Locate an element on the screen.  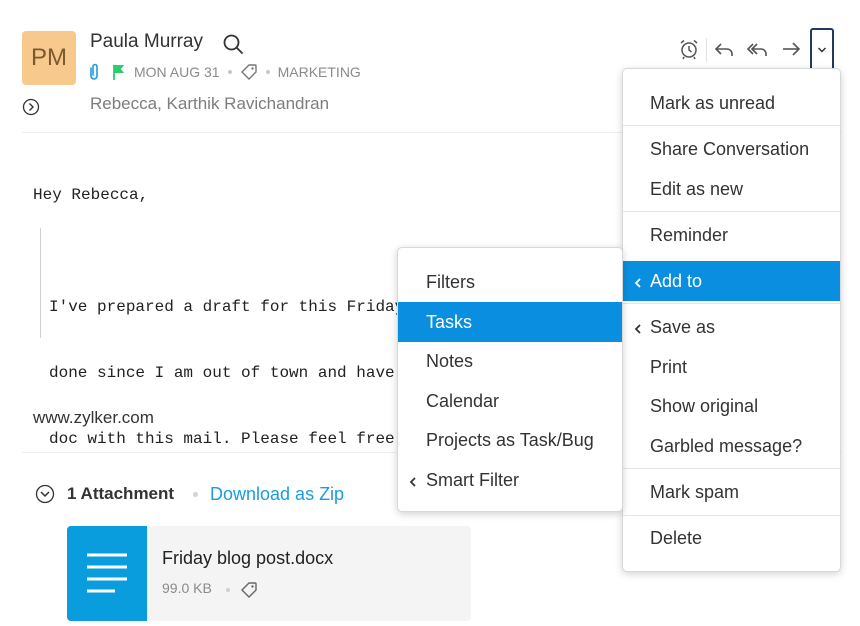
collapse-attachments-icon is located at coordinates (45, 494).